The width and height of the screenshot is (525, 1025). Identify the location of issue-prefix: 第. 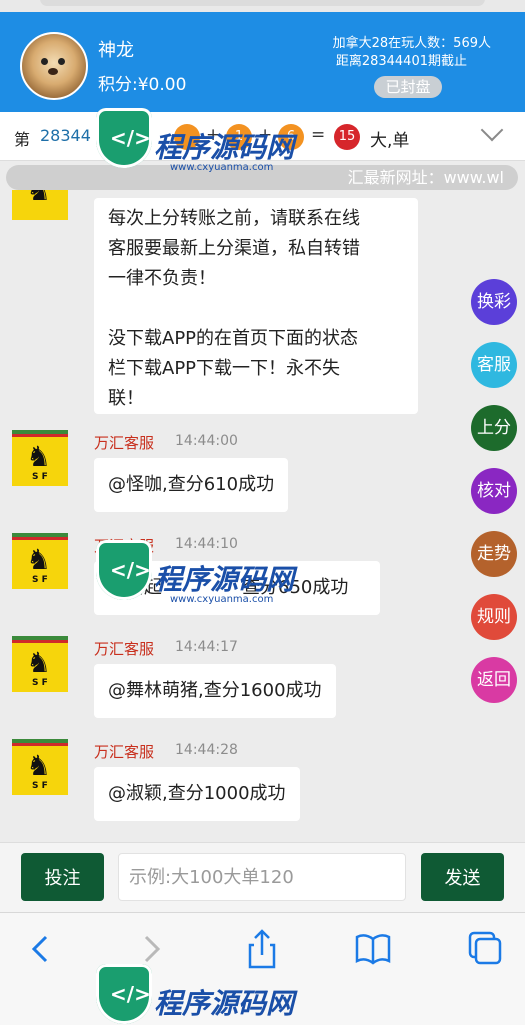
(22, 139).